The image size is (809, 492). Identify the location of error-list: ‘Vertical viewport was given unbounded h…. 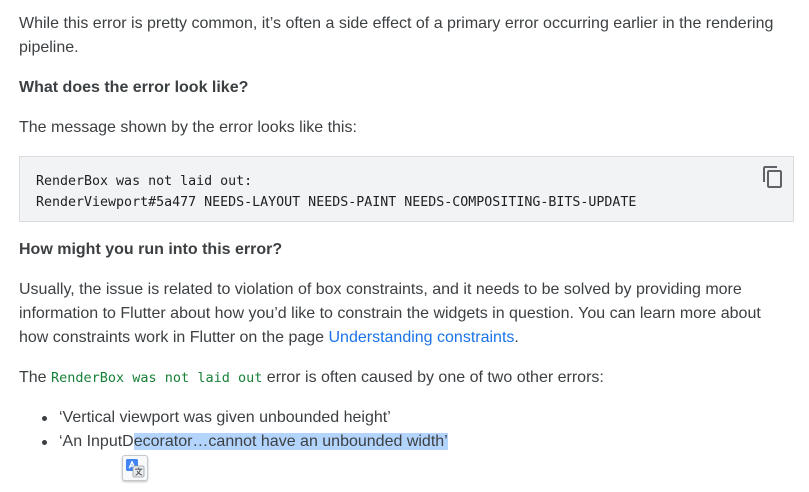
(406, 430).